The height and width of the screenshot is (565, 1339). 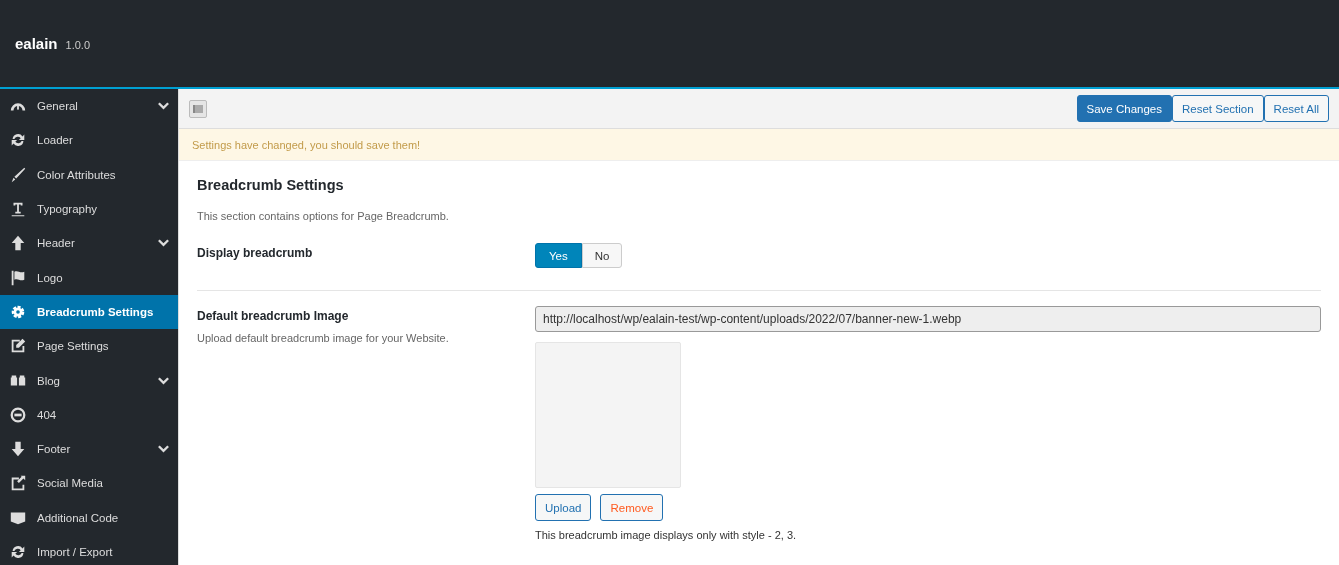 I want to click on arrow-up-icon, so click(x=18, y=243).